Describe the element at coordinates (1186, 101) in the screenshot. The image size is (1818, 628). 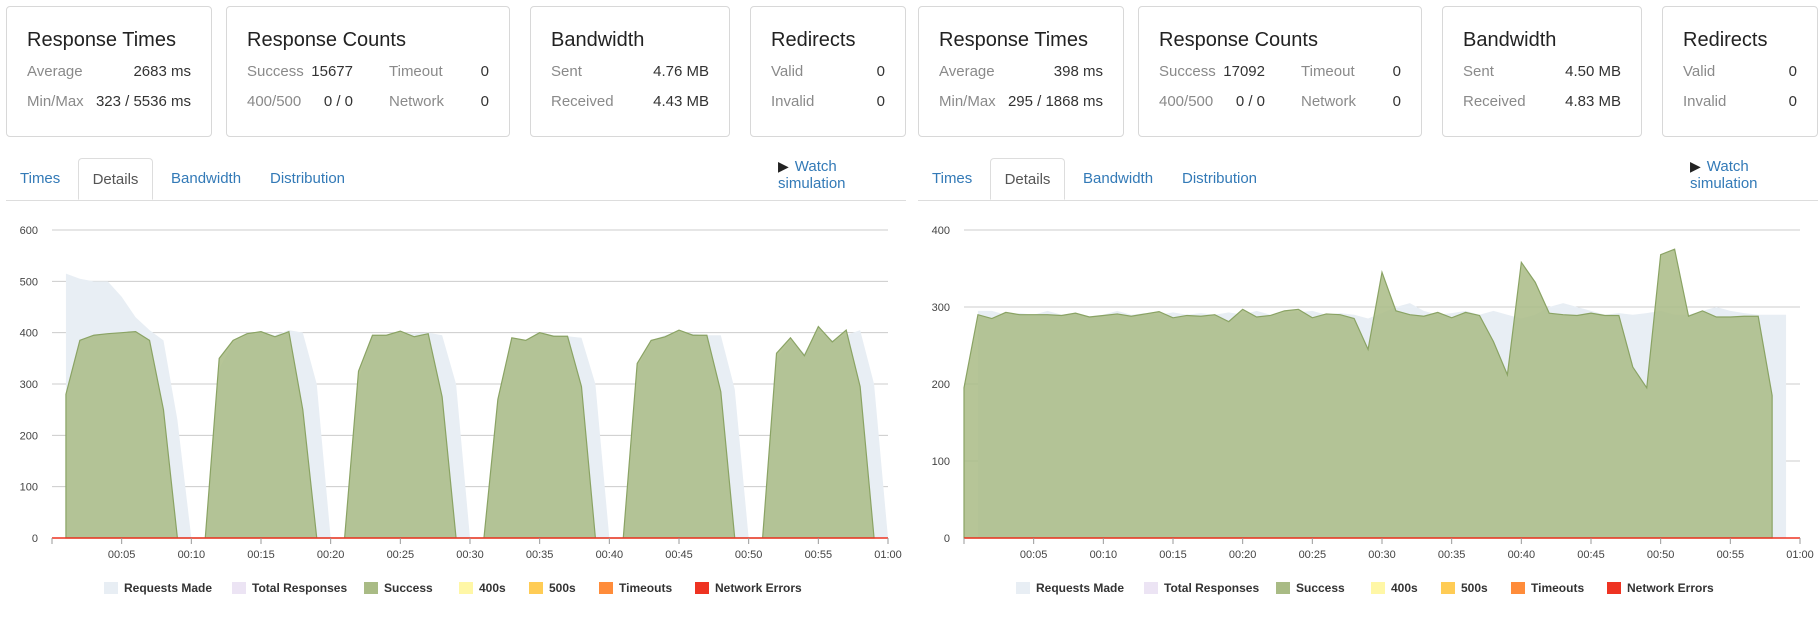
I see `r400500-label: 400/500` at that location.